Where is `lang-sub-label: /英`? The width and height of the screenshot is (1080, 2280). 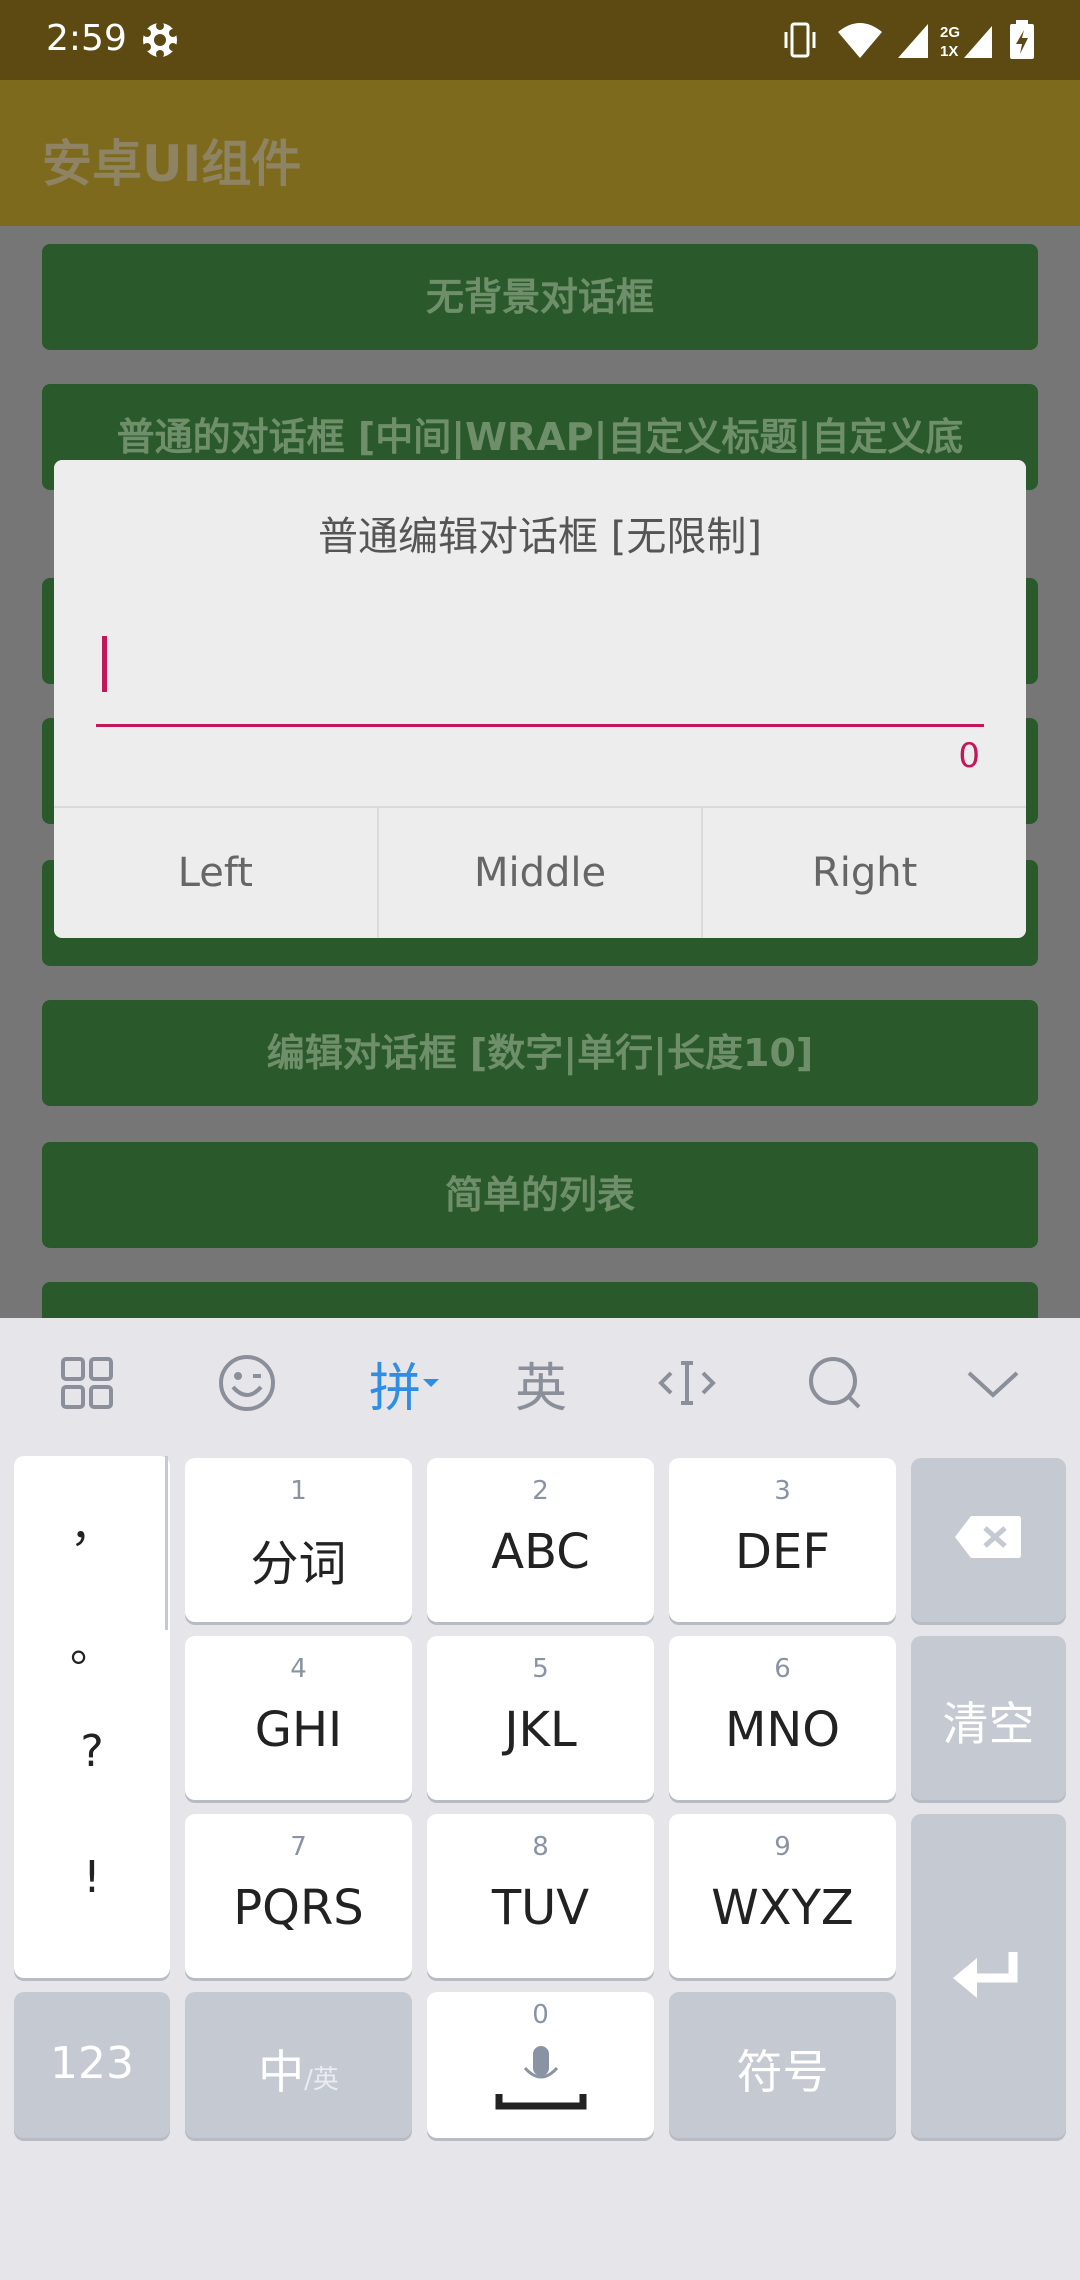
lang-sub-label: /英 is located at coordinates (321, 2080).